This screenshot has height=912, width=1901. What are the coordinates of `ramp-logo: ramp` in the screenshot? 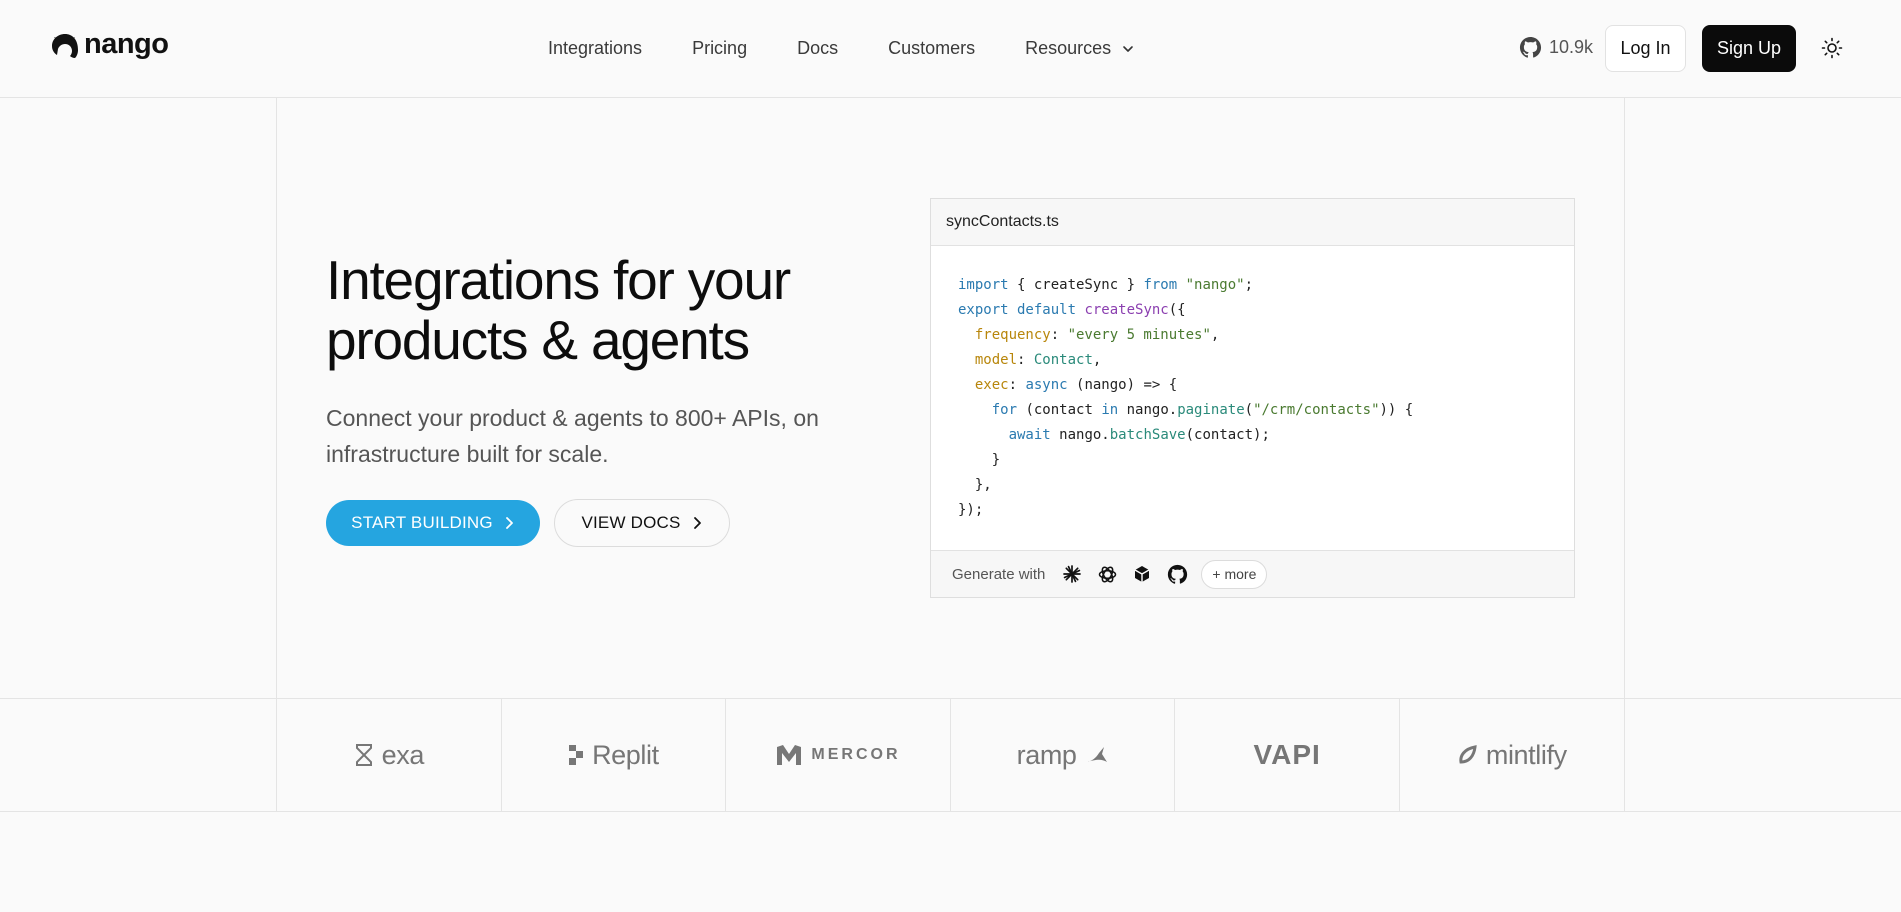 It's located at (1063, 755).